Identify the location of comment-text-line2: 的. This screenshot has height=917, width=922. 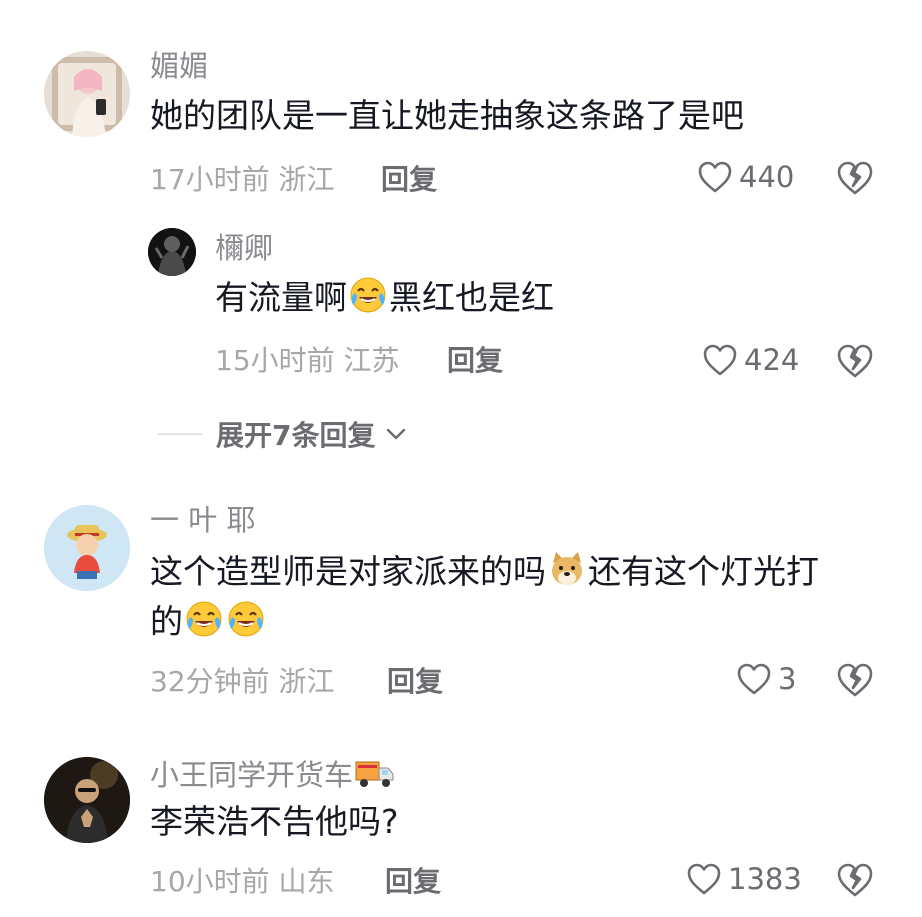
(208, 622).